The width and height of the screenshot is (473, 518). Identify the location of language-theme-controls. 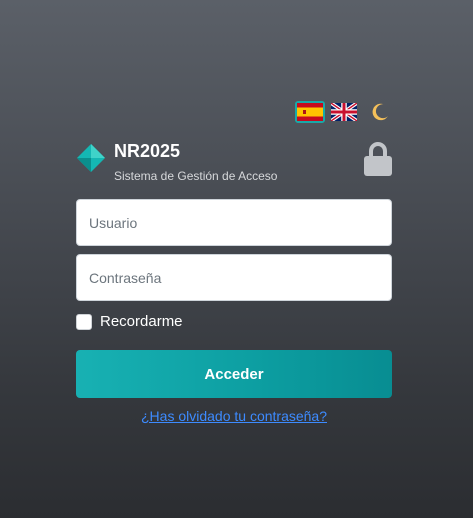
(343, 112).